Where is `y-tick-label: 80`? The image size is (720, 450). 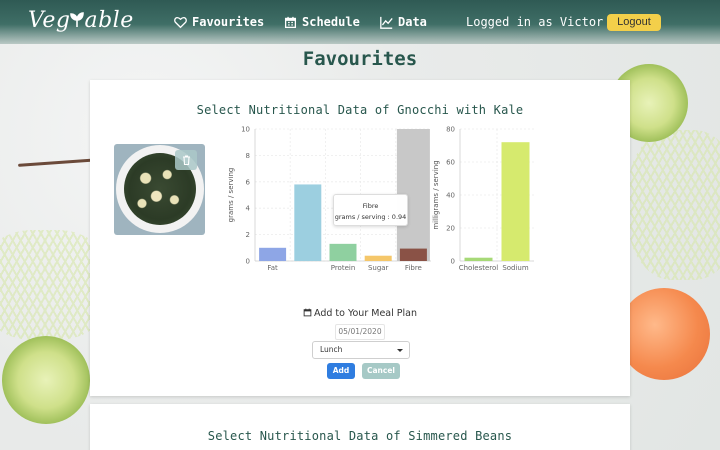
y-tick-label: 80 is located at coordinates (450, 130).